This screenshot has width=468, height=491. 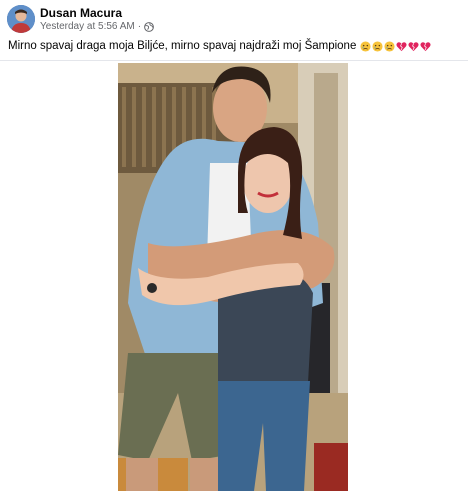 I want to click on avatar-image, so click(x=21, y=19).